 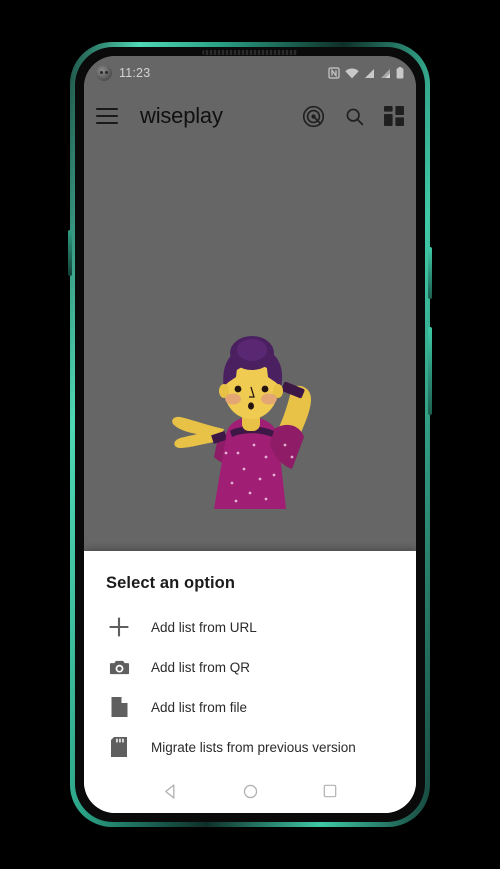 What do you see at coordinates (119, 667) in the screenshot?
I see `camera-icon` at bounding box center [119, 667].